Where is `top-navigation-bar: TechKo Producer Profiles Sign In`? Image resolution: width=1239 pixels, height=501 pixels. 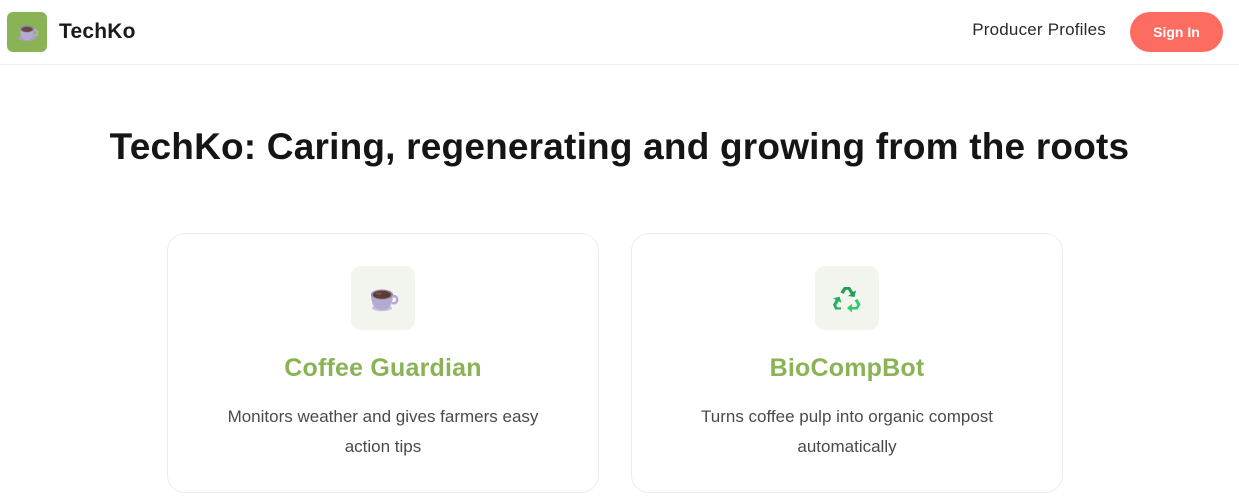 top-navigation-bar: TechKo Producer Profiles Sign In is located at coordinates (619, 32).